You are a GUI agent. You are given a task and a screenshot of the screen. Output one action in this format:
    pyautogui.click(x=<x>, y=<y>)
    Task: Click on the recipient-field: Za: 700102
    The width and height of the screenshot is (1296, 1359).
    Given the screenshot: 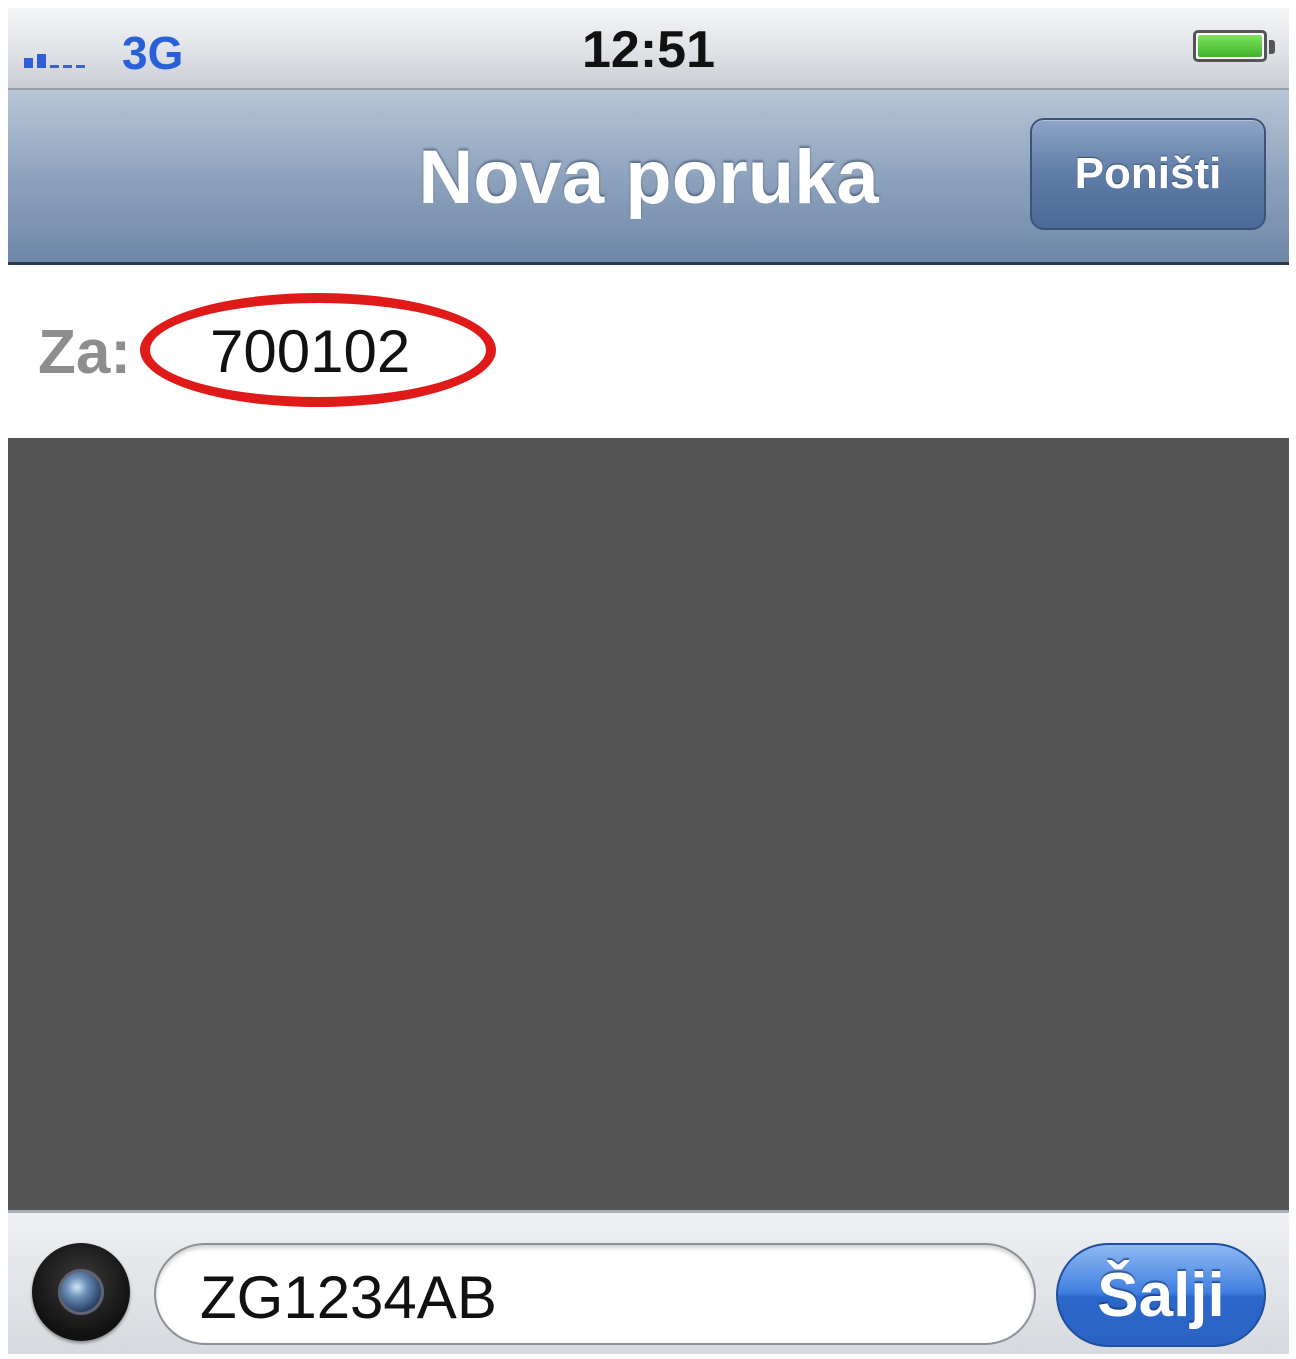 What is the action you would take?
    pyautogui.click(x=648, y=351)
    